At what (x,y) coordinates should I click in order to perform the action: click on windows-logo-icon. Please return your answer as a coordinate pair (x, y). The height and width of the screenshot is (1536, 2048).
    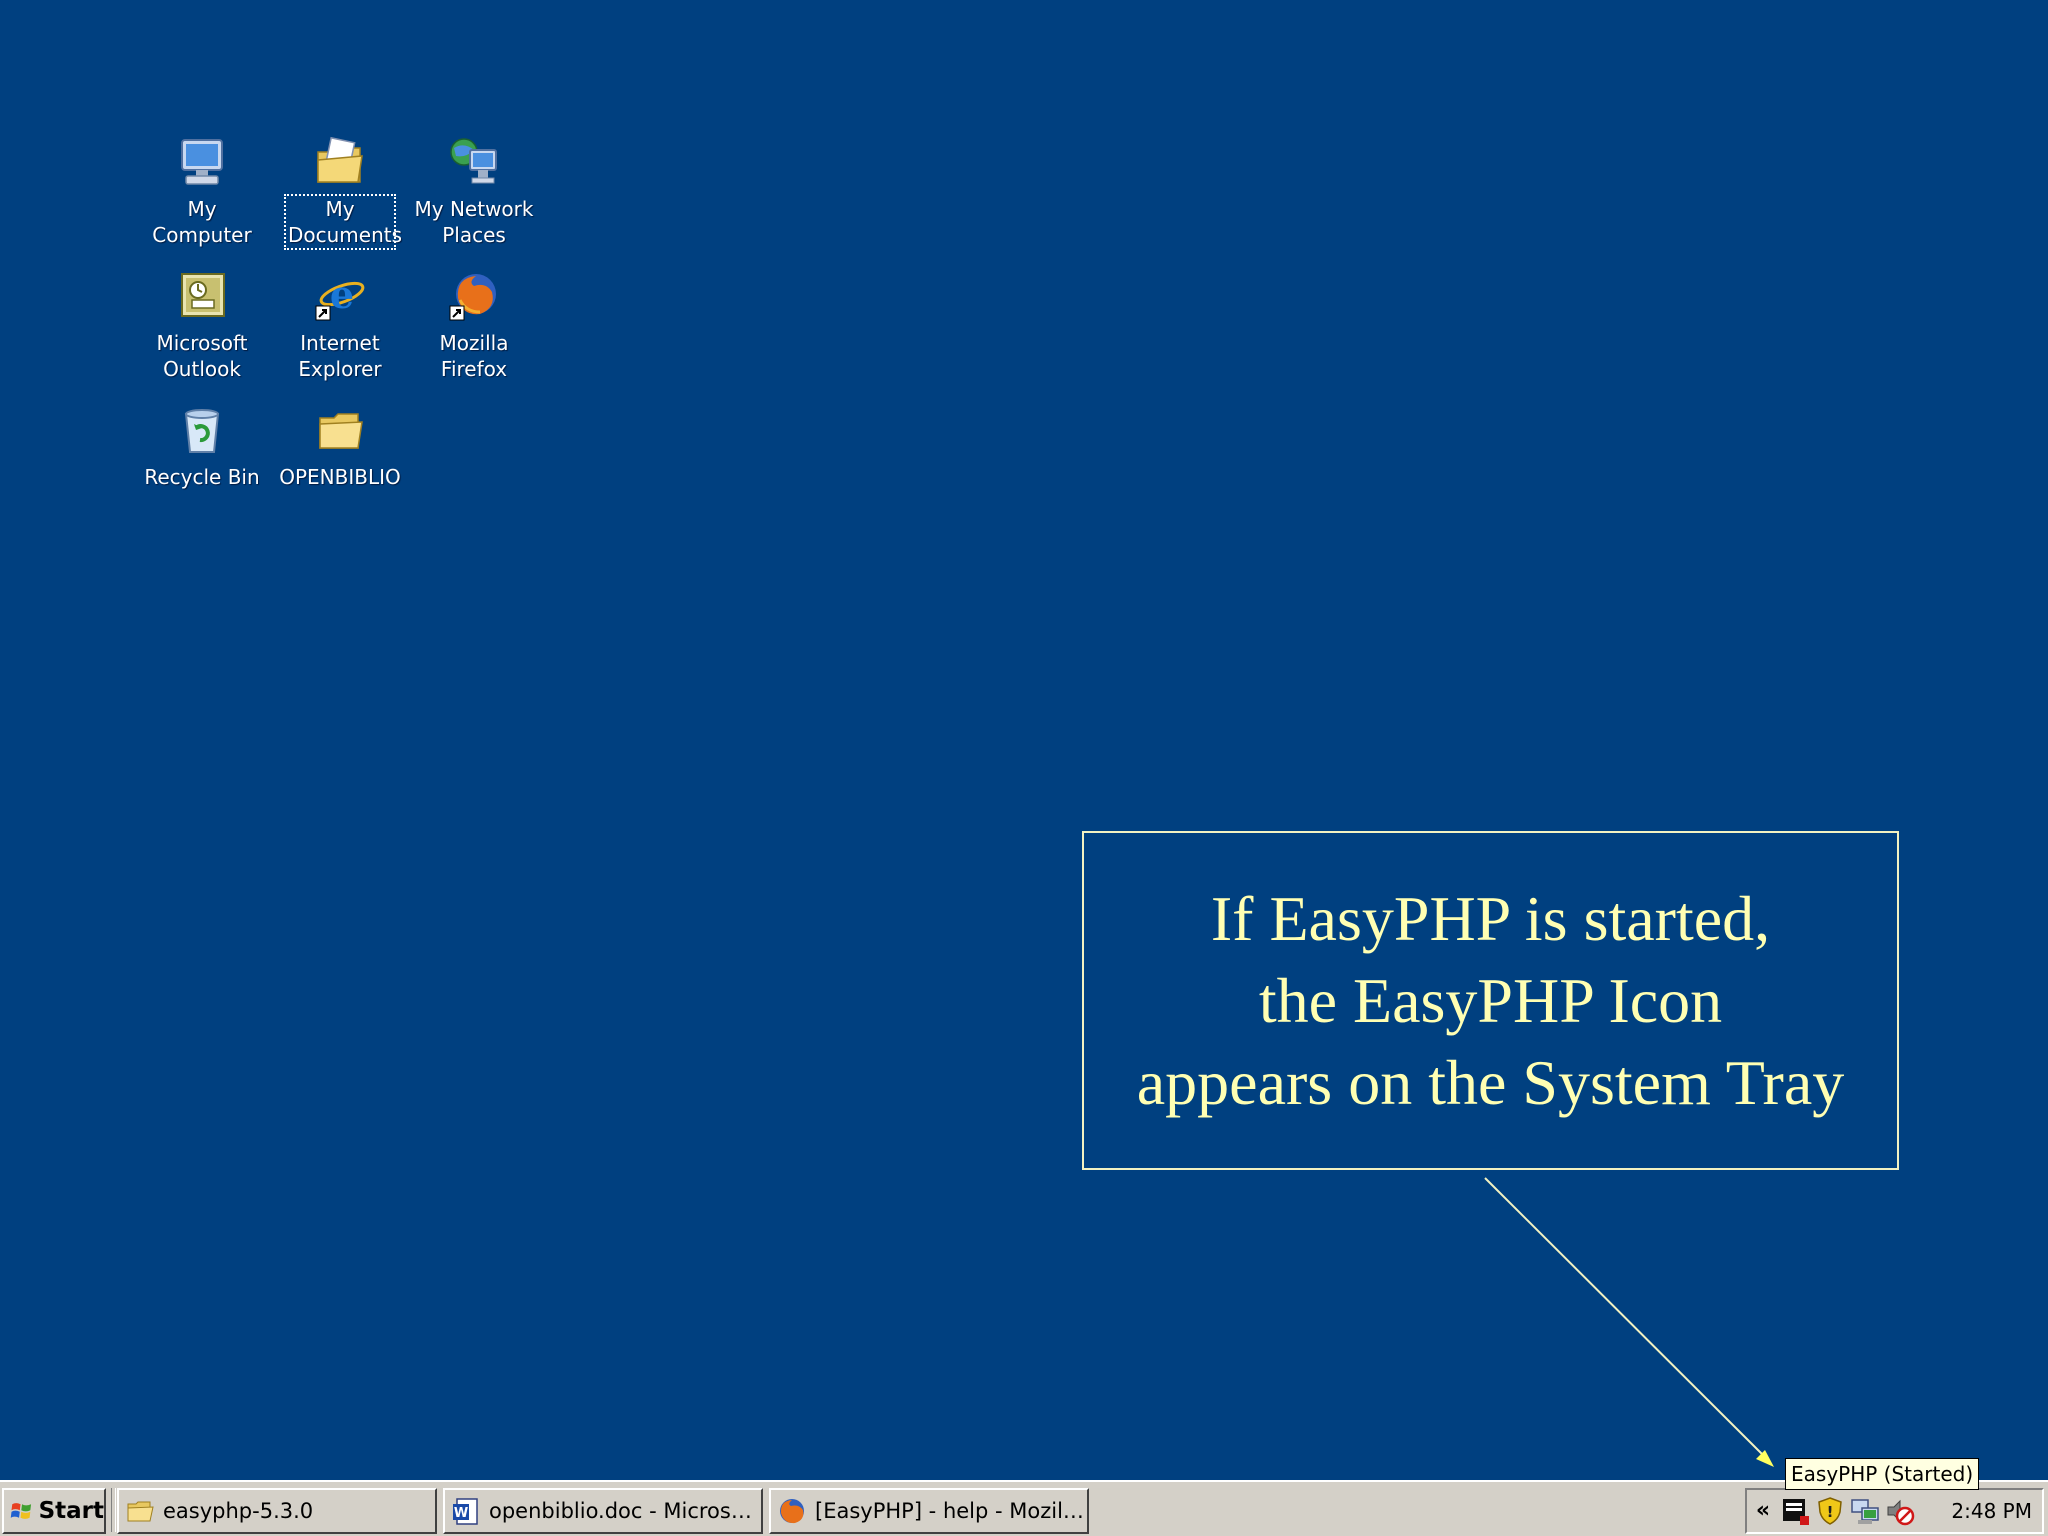
    Looking at the image, I should click on (21, 1511).